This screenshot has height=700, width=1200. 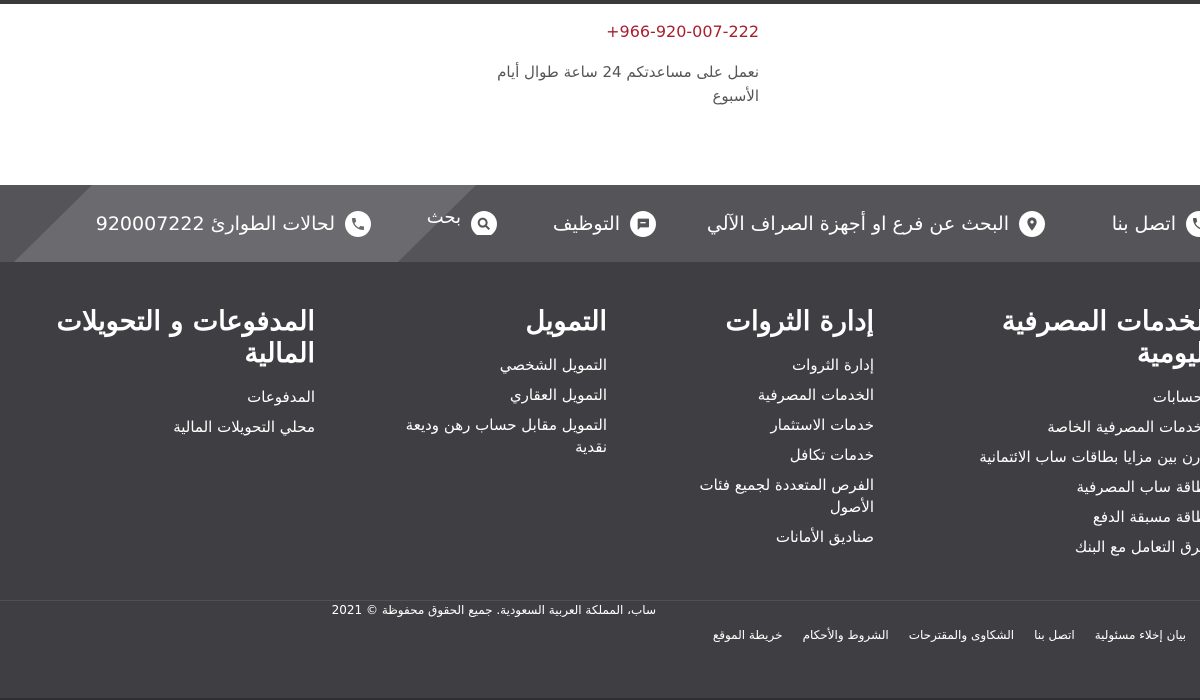 I want to click on column-title: المدفوعات و التحويلات المالية, so click(x=185, y=337).